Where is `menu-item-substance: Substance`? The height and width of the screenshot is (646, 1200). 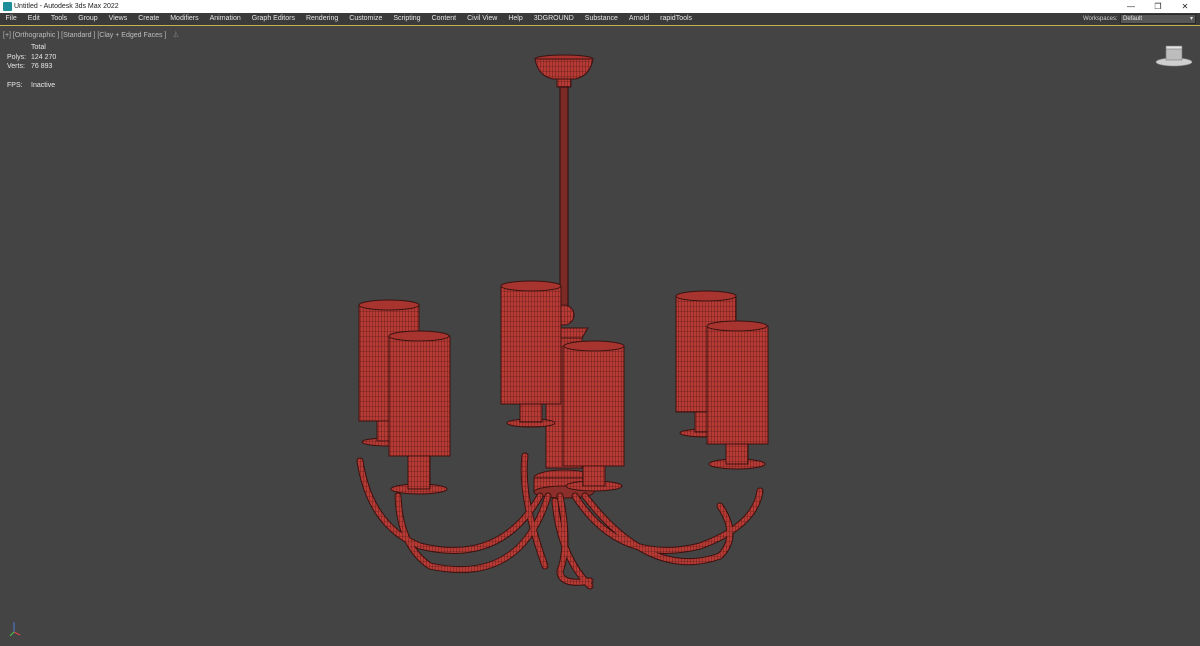 menu-item-substance: Substance is located at coordinates (601, 19).